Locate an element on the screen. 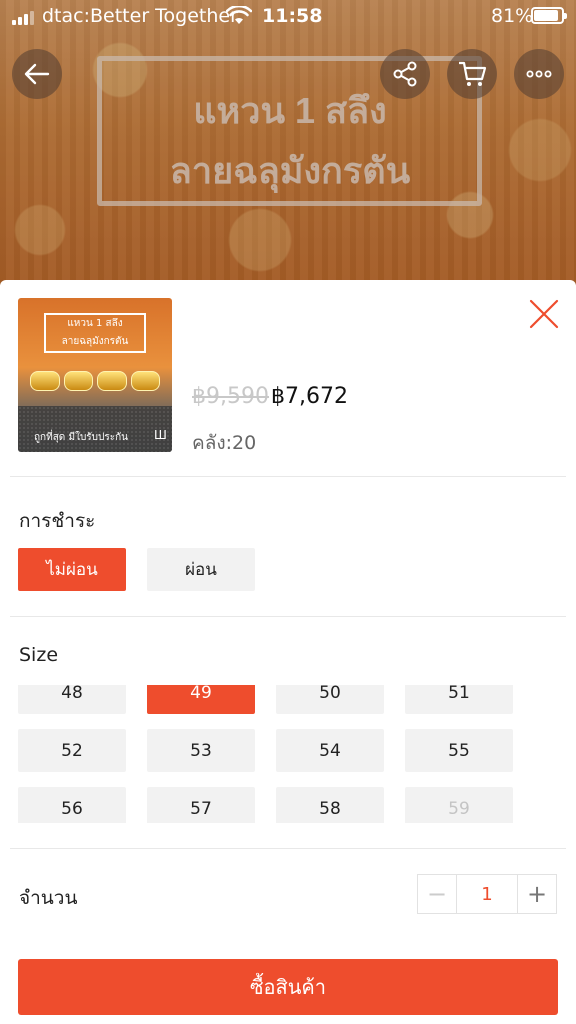 The height and width of the screenshot is (1024, 576). size-option-49: 49 is located at coordinates (201, 699).